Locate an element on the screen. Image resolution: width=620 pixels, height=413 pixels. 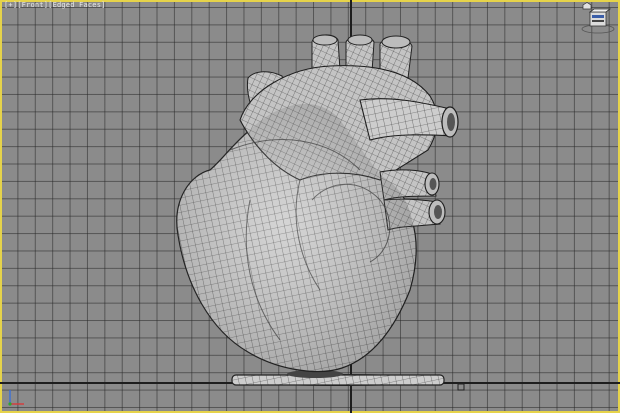
viewcube-icon is located at coordinates (597, 19).